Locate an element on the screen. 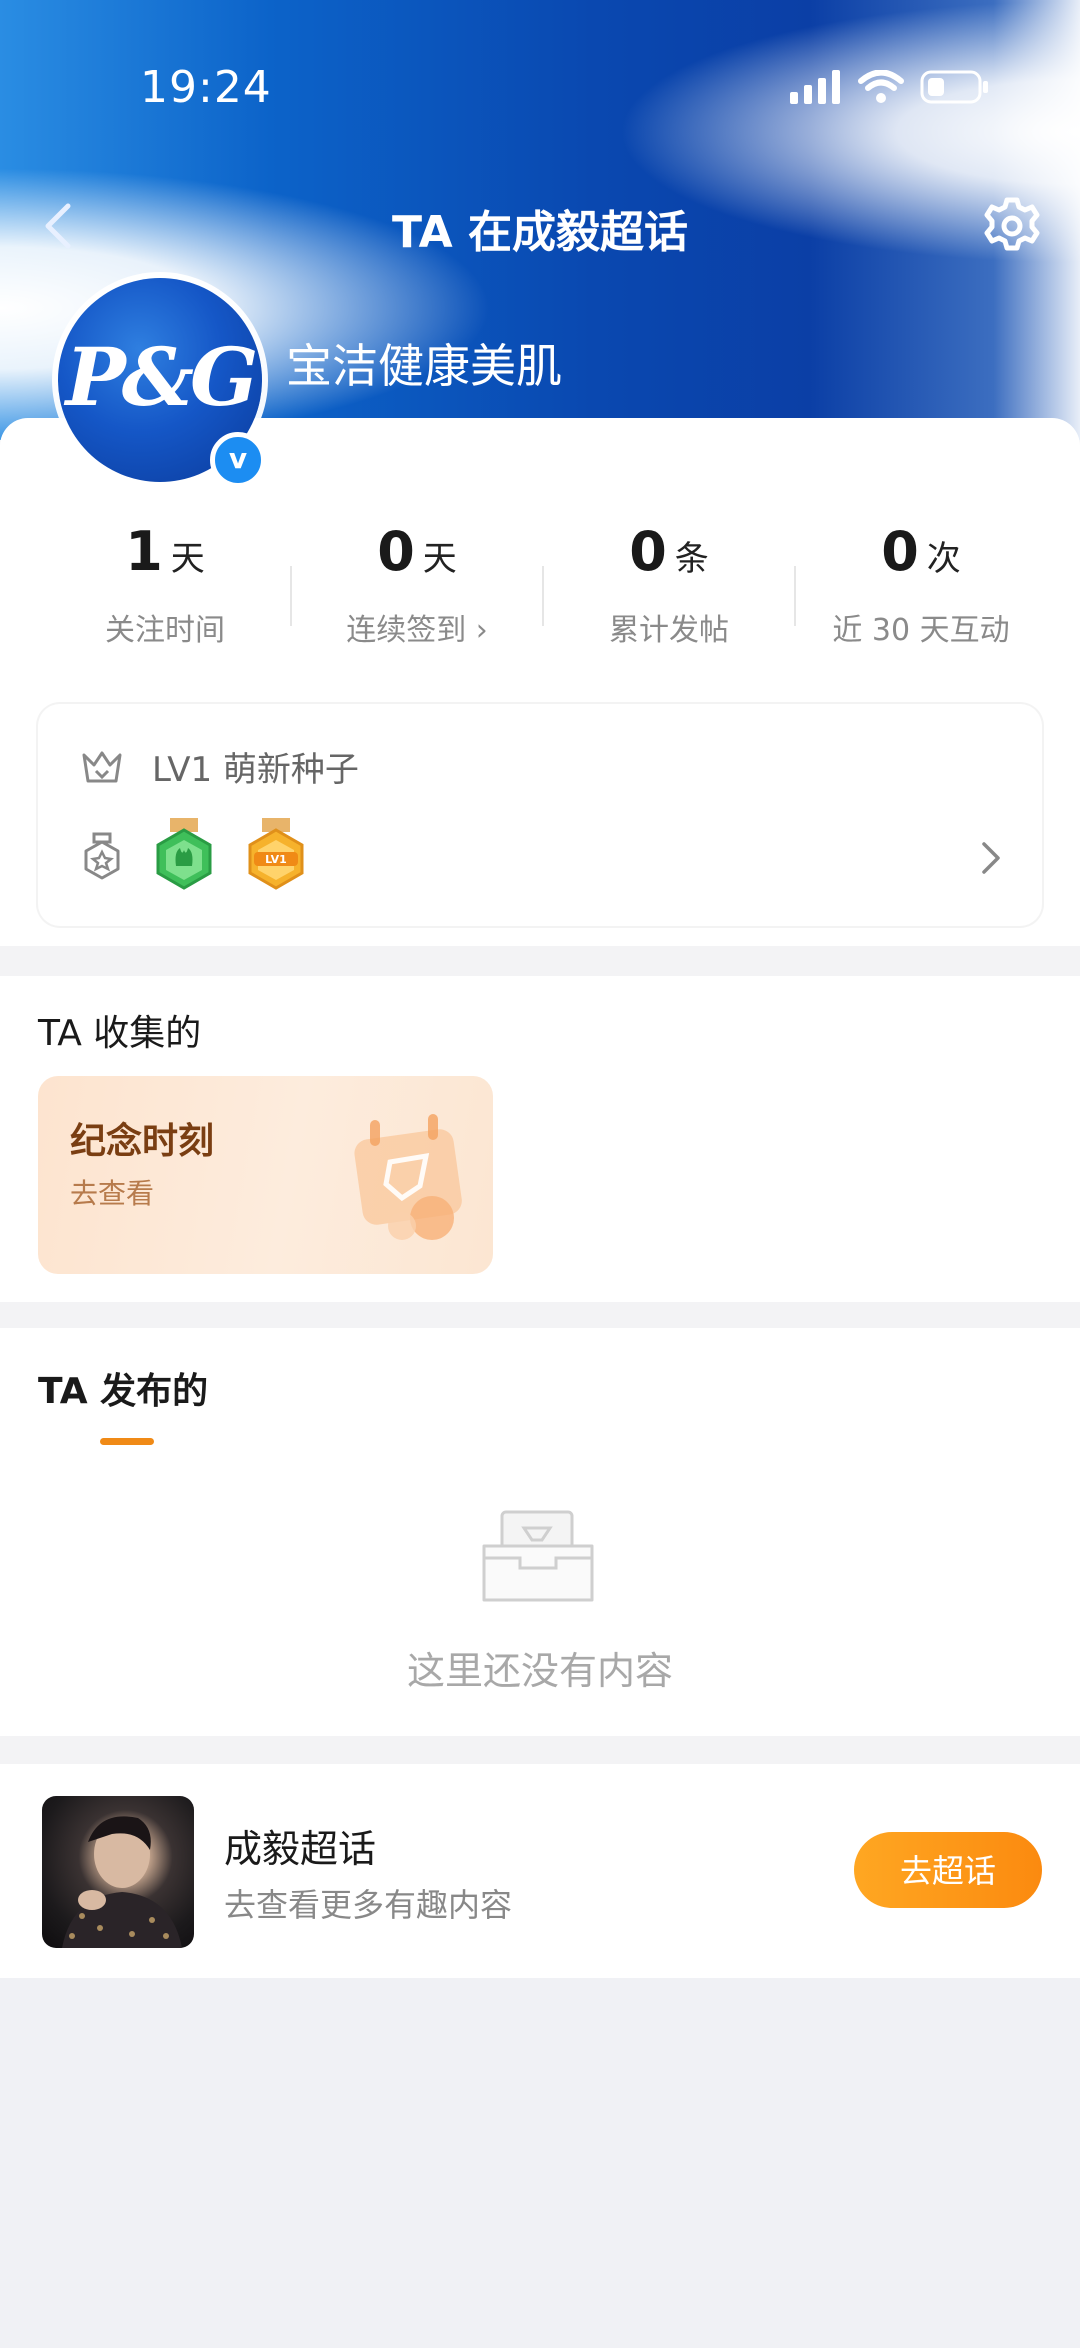  topic-subtitle: 去查看更多有趣内容 is located at coordinates (368, 1905).